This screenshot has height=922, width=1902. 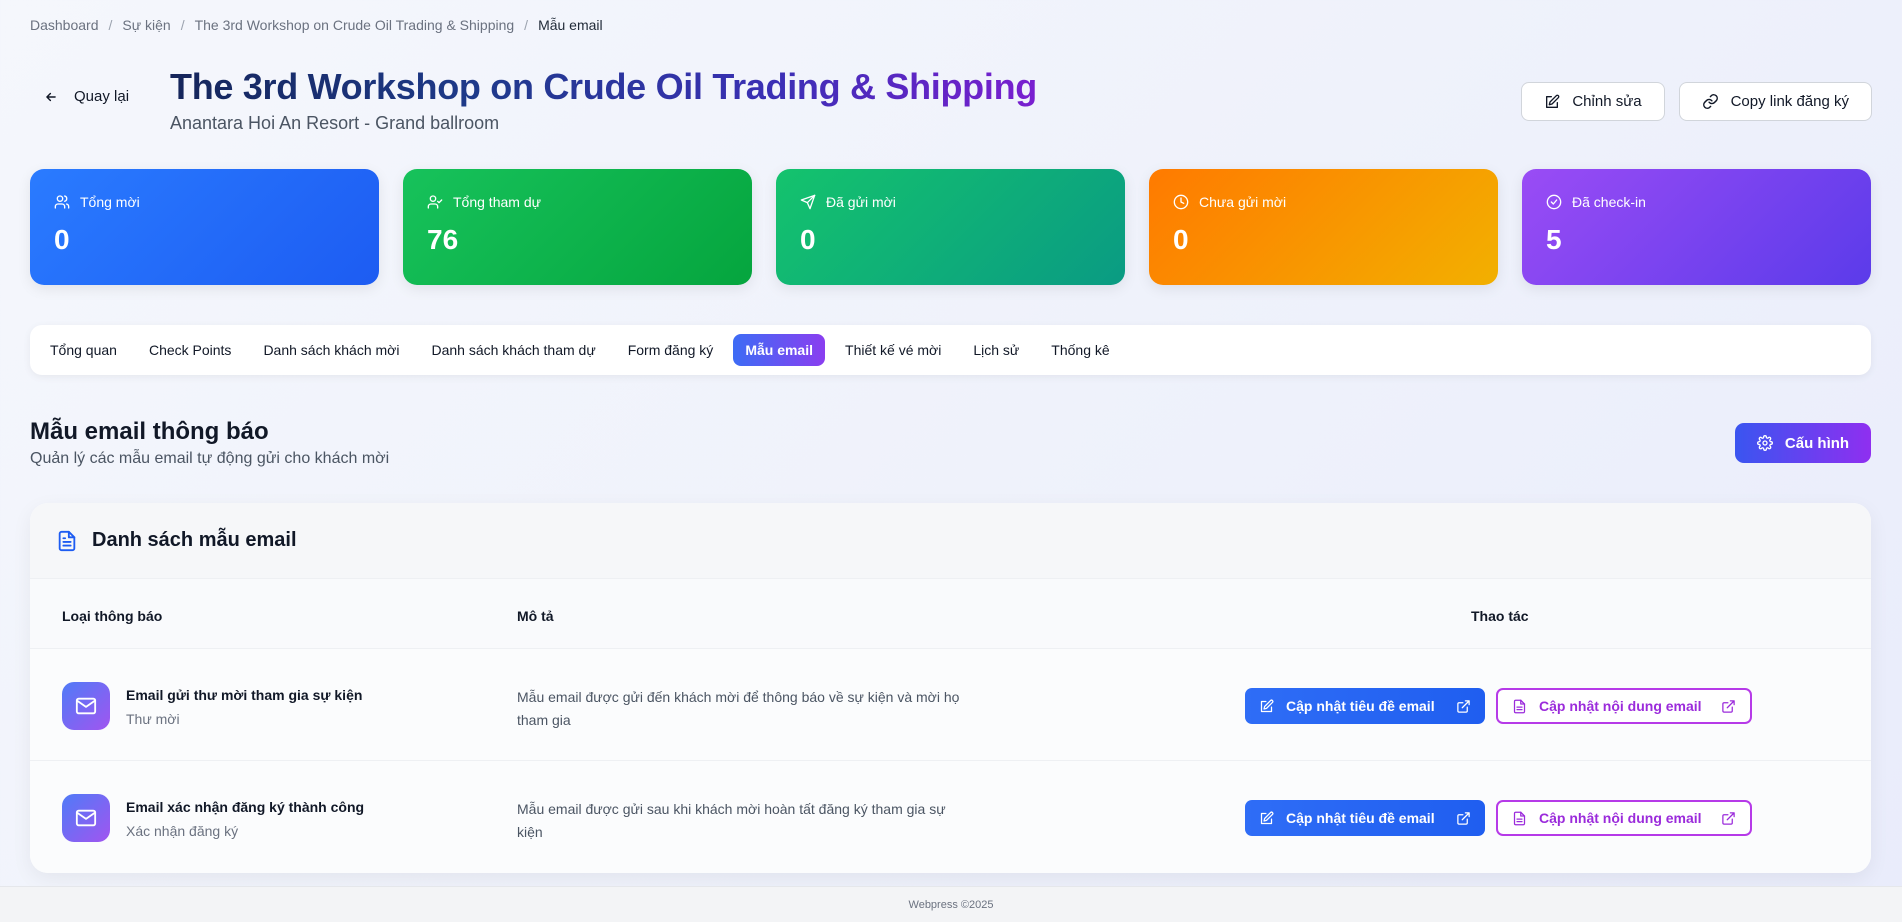 I want to click on copy-link-label: Copy link đăng ký, so click(x=1789, y=101).